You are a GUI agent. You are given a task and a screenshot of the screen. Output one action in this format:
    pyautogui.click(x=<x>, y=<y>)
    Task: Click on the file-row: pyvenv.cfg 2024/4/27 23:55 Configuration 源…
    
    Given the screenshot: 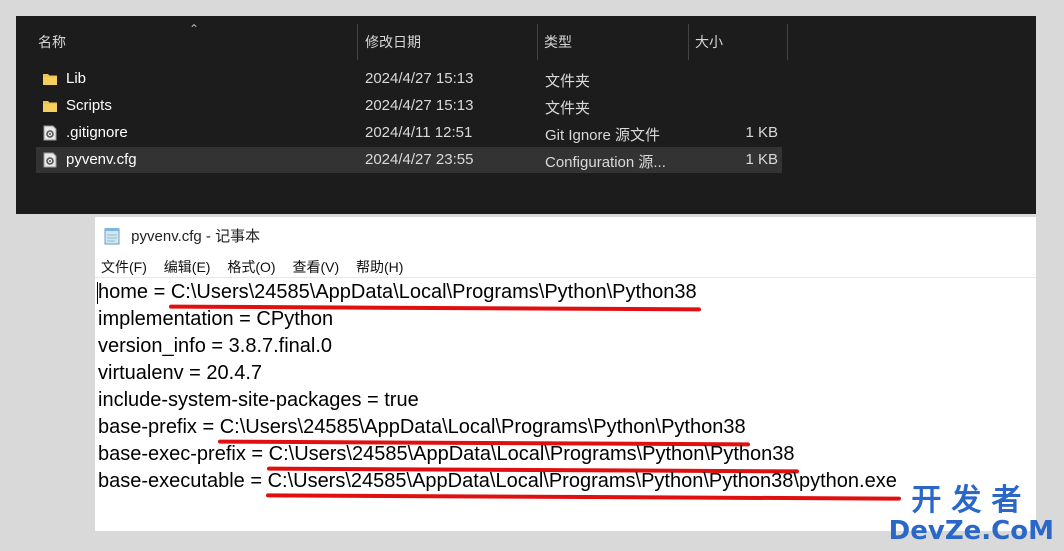 What is the action you would take?
    pyautogui.click(x=409, y=160)
    